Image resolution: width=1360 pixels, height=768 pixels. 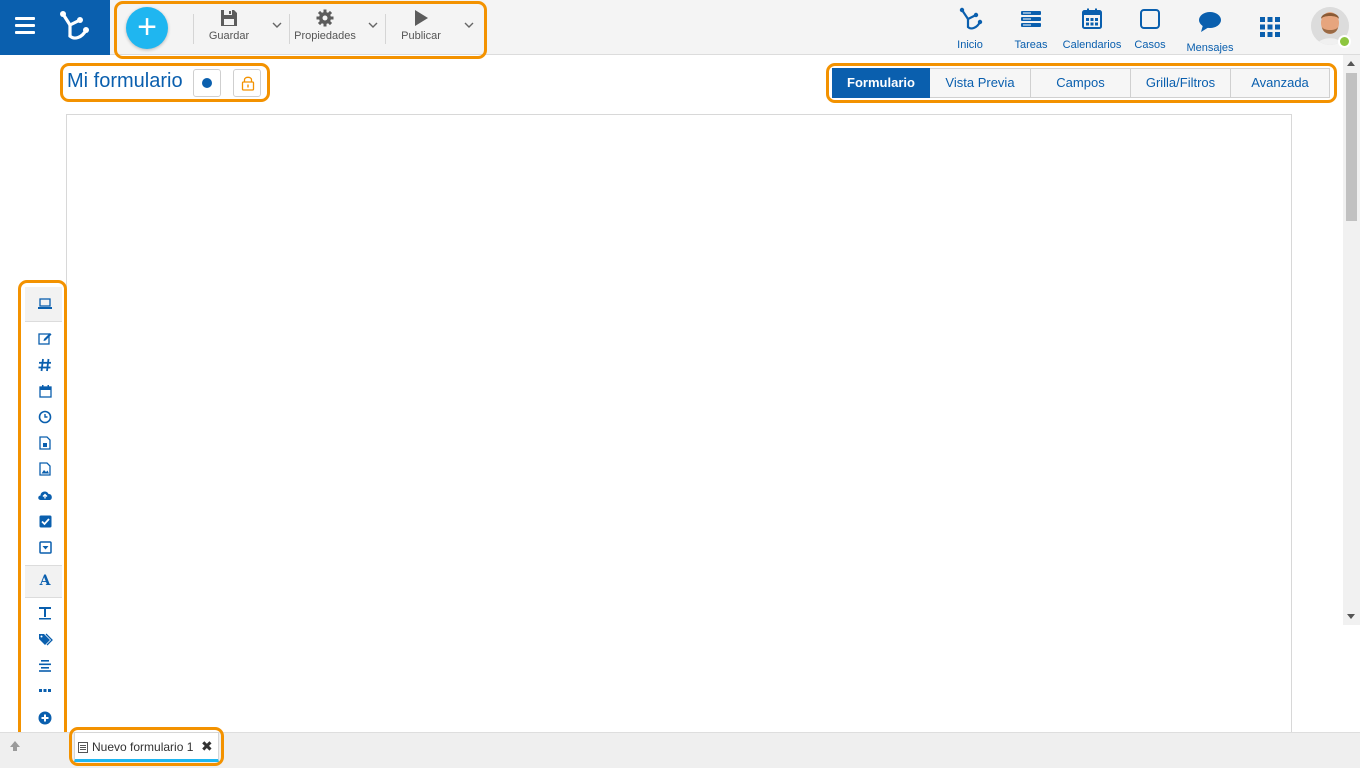 I want to click on status-button, so click(x=207, y=83).